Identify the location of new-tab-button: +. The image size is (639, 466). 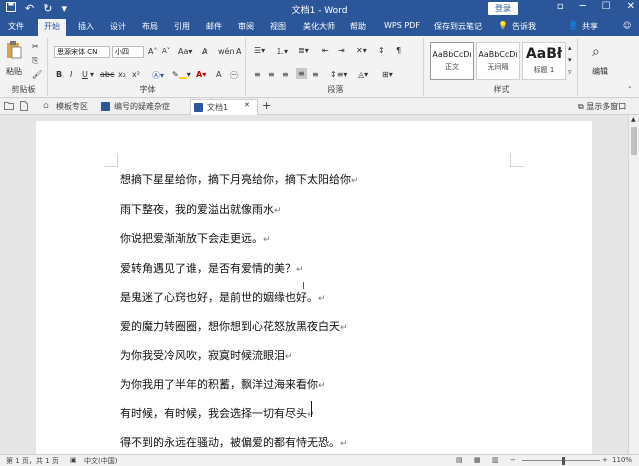
(266, 105).